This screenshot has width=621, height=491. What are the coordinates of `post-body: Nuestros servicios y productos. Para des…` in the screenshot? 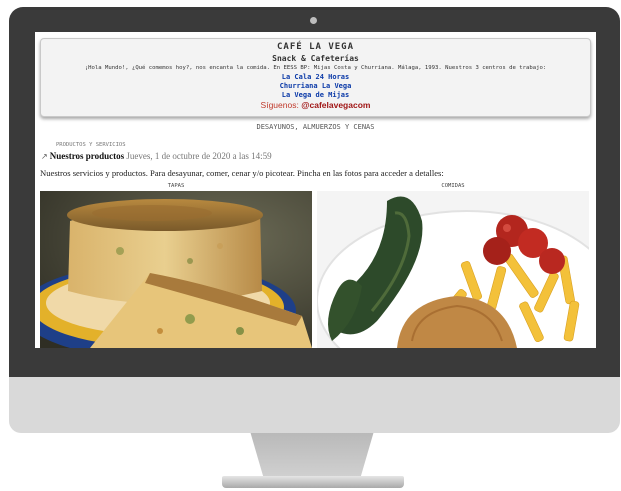 It's located at (242, 173).